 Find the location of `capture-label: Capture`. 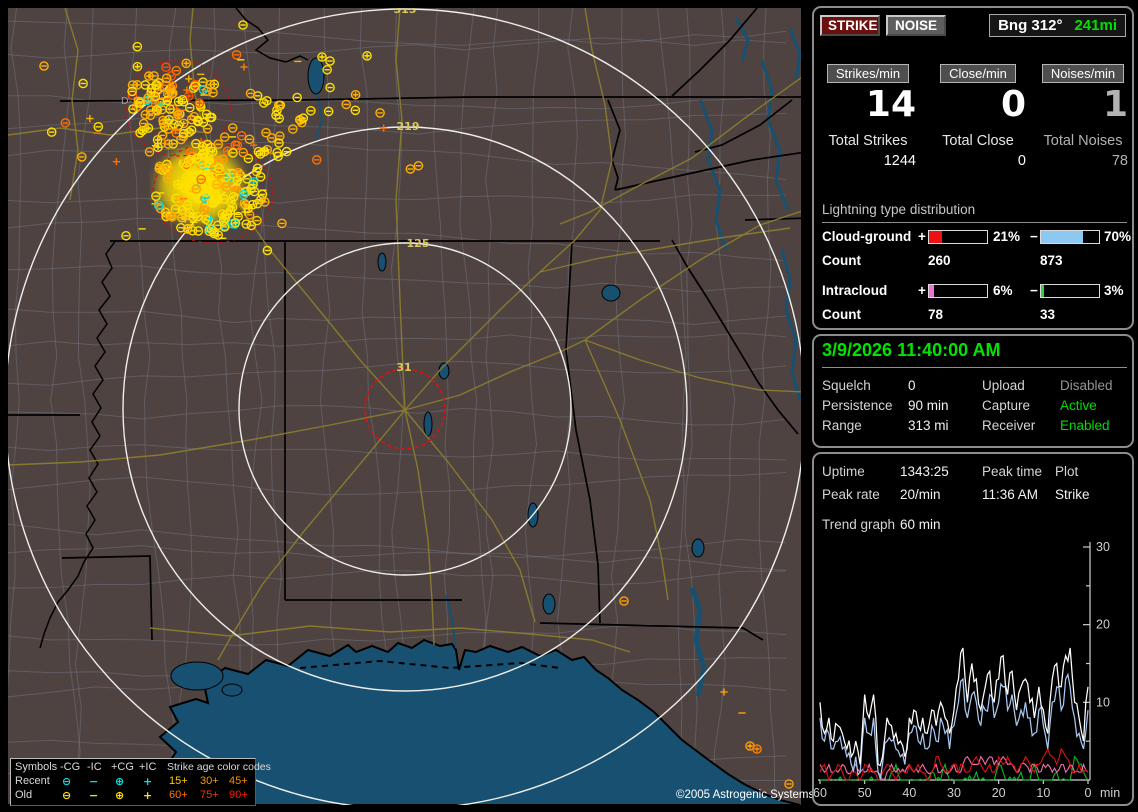

capture-label: Capture is located at coordinates (1006, 405).